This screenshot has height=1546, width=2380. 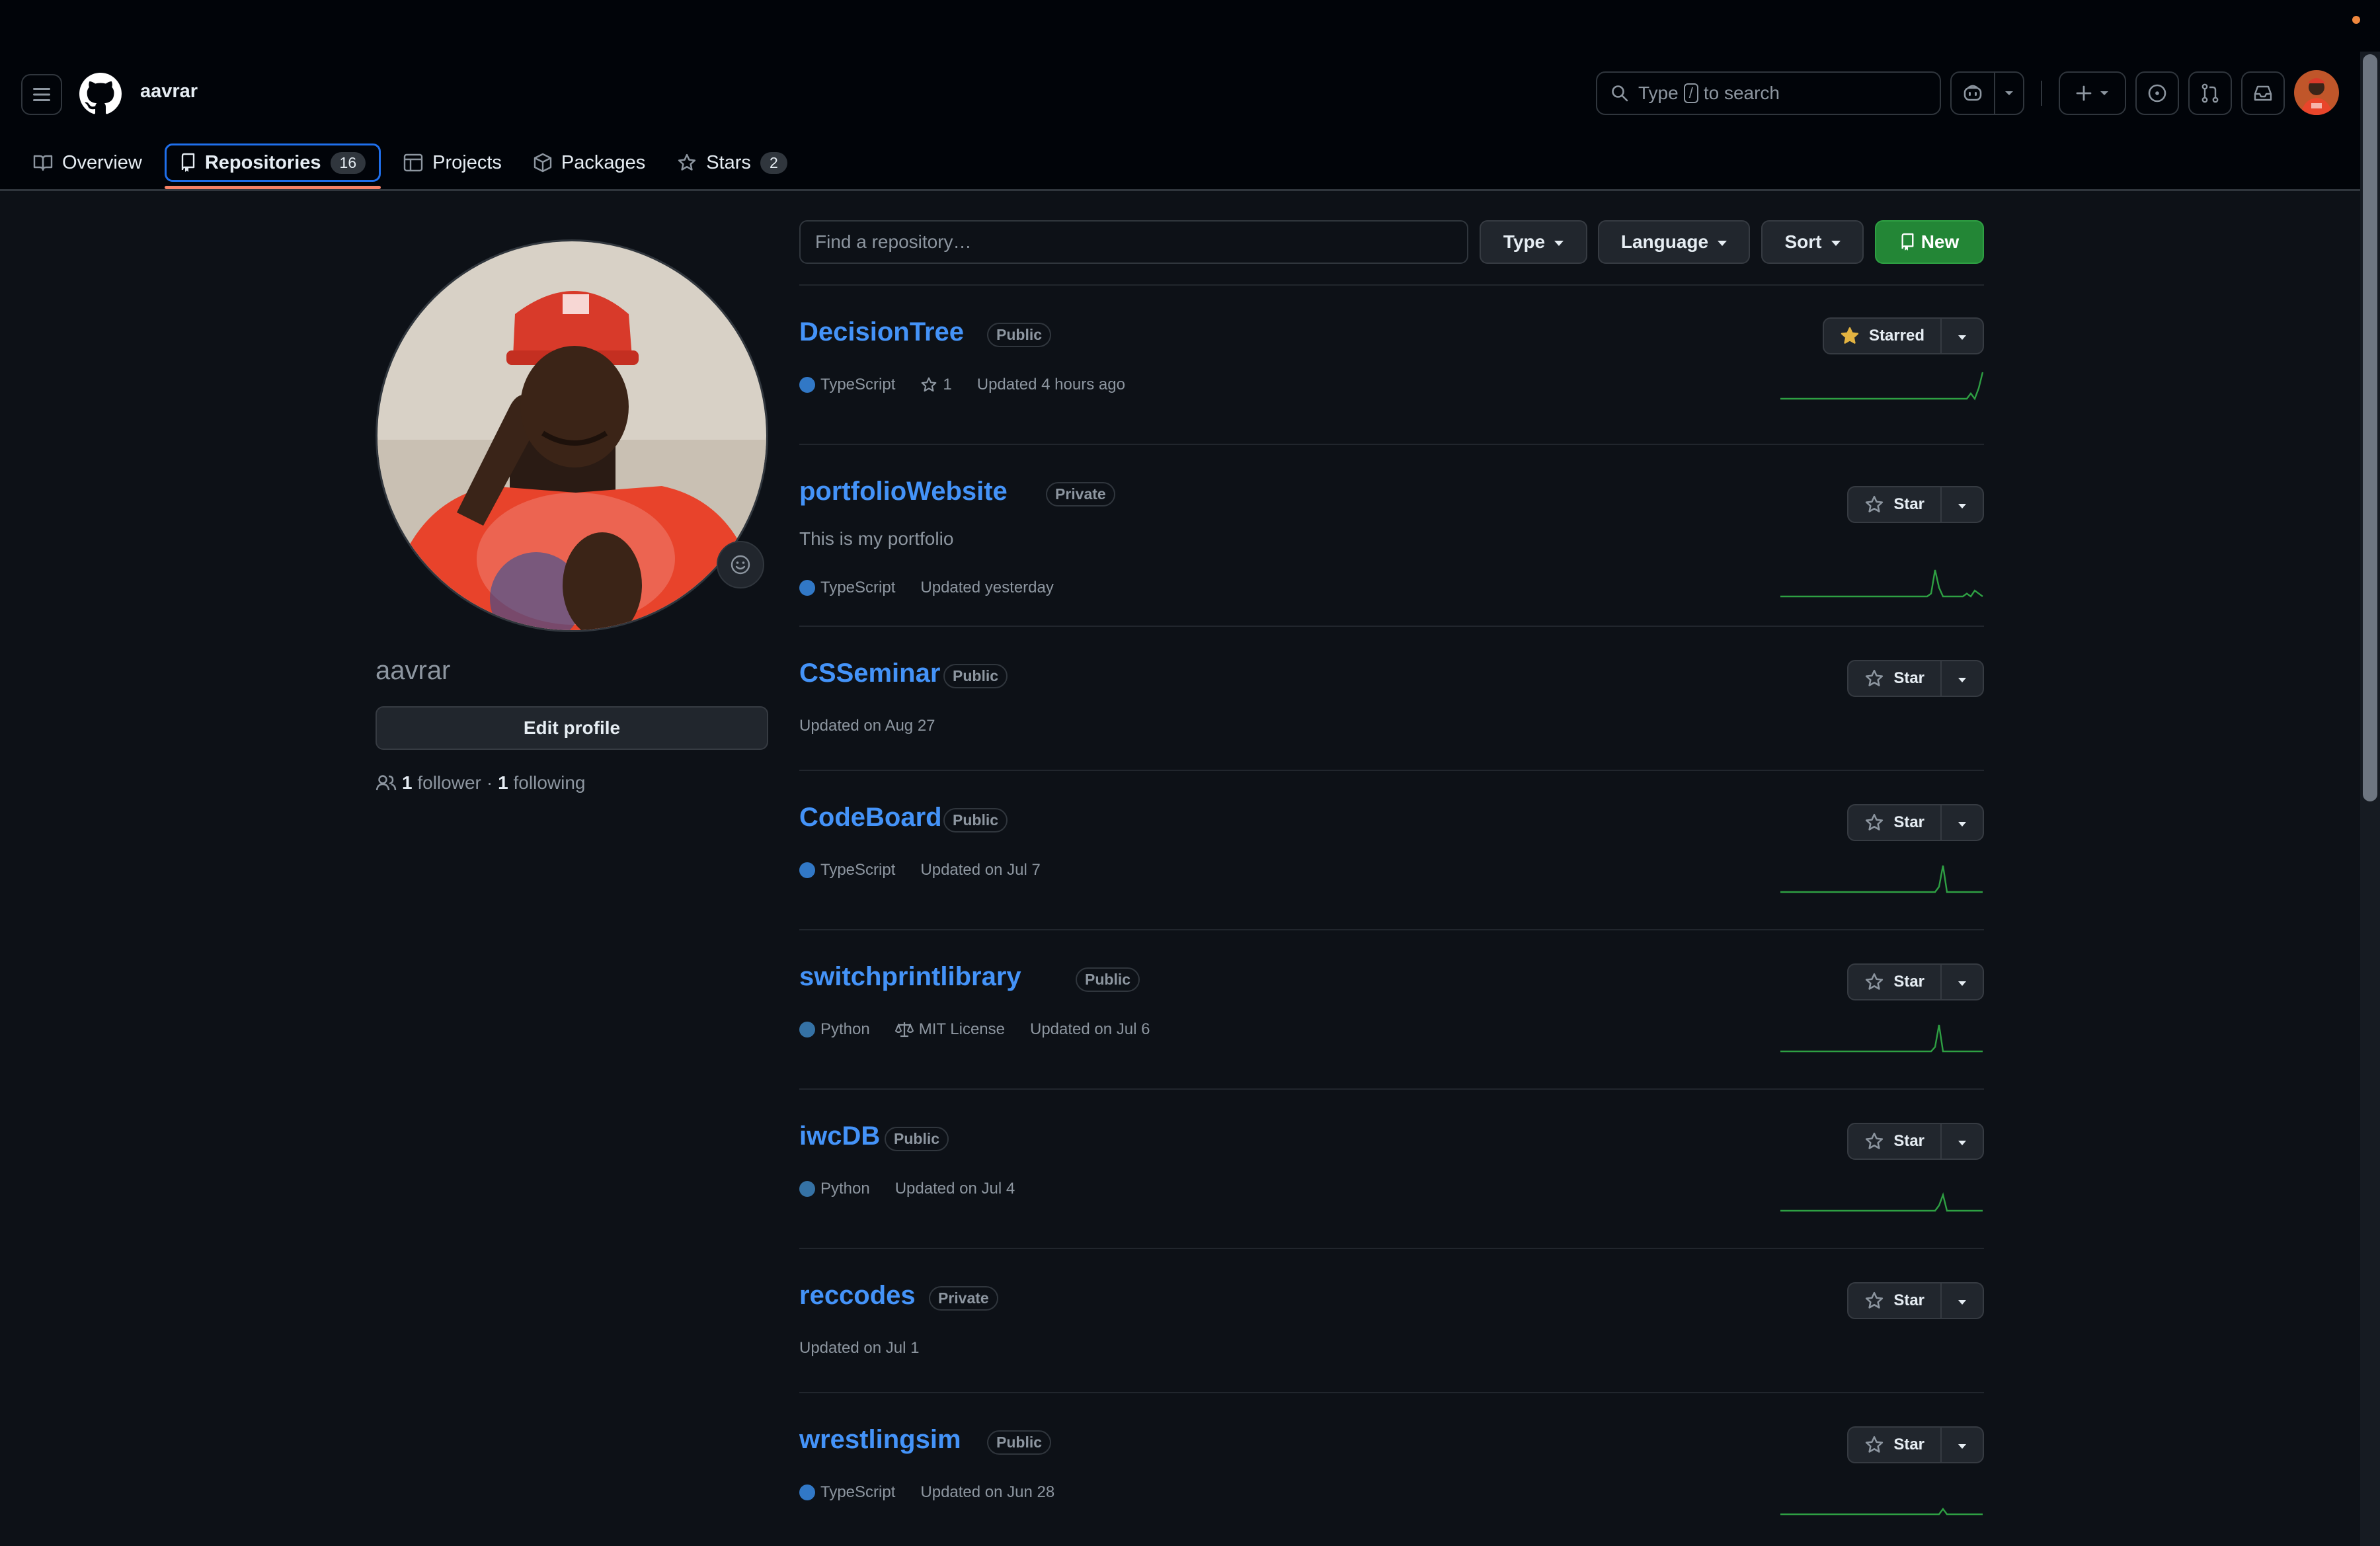 What do you see at coordinates (869, 673) in the screenshot?
I see `repo-name-link: CSSeminar` at bounding box center [869, 673].